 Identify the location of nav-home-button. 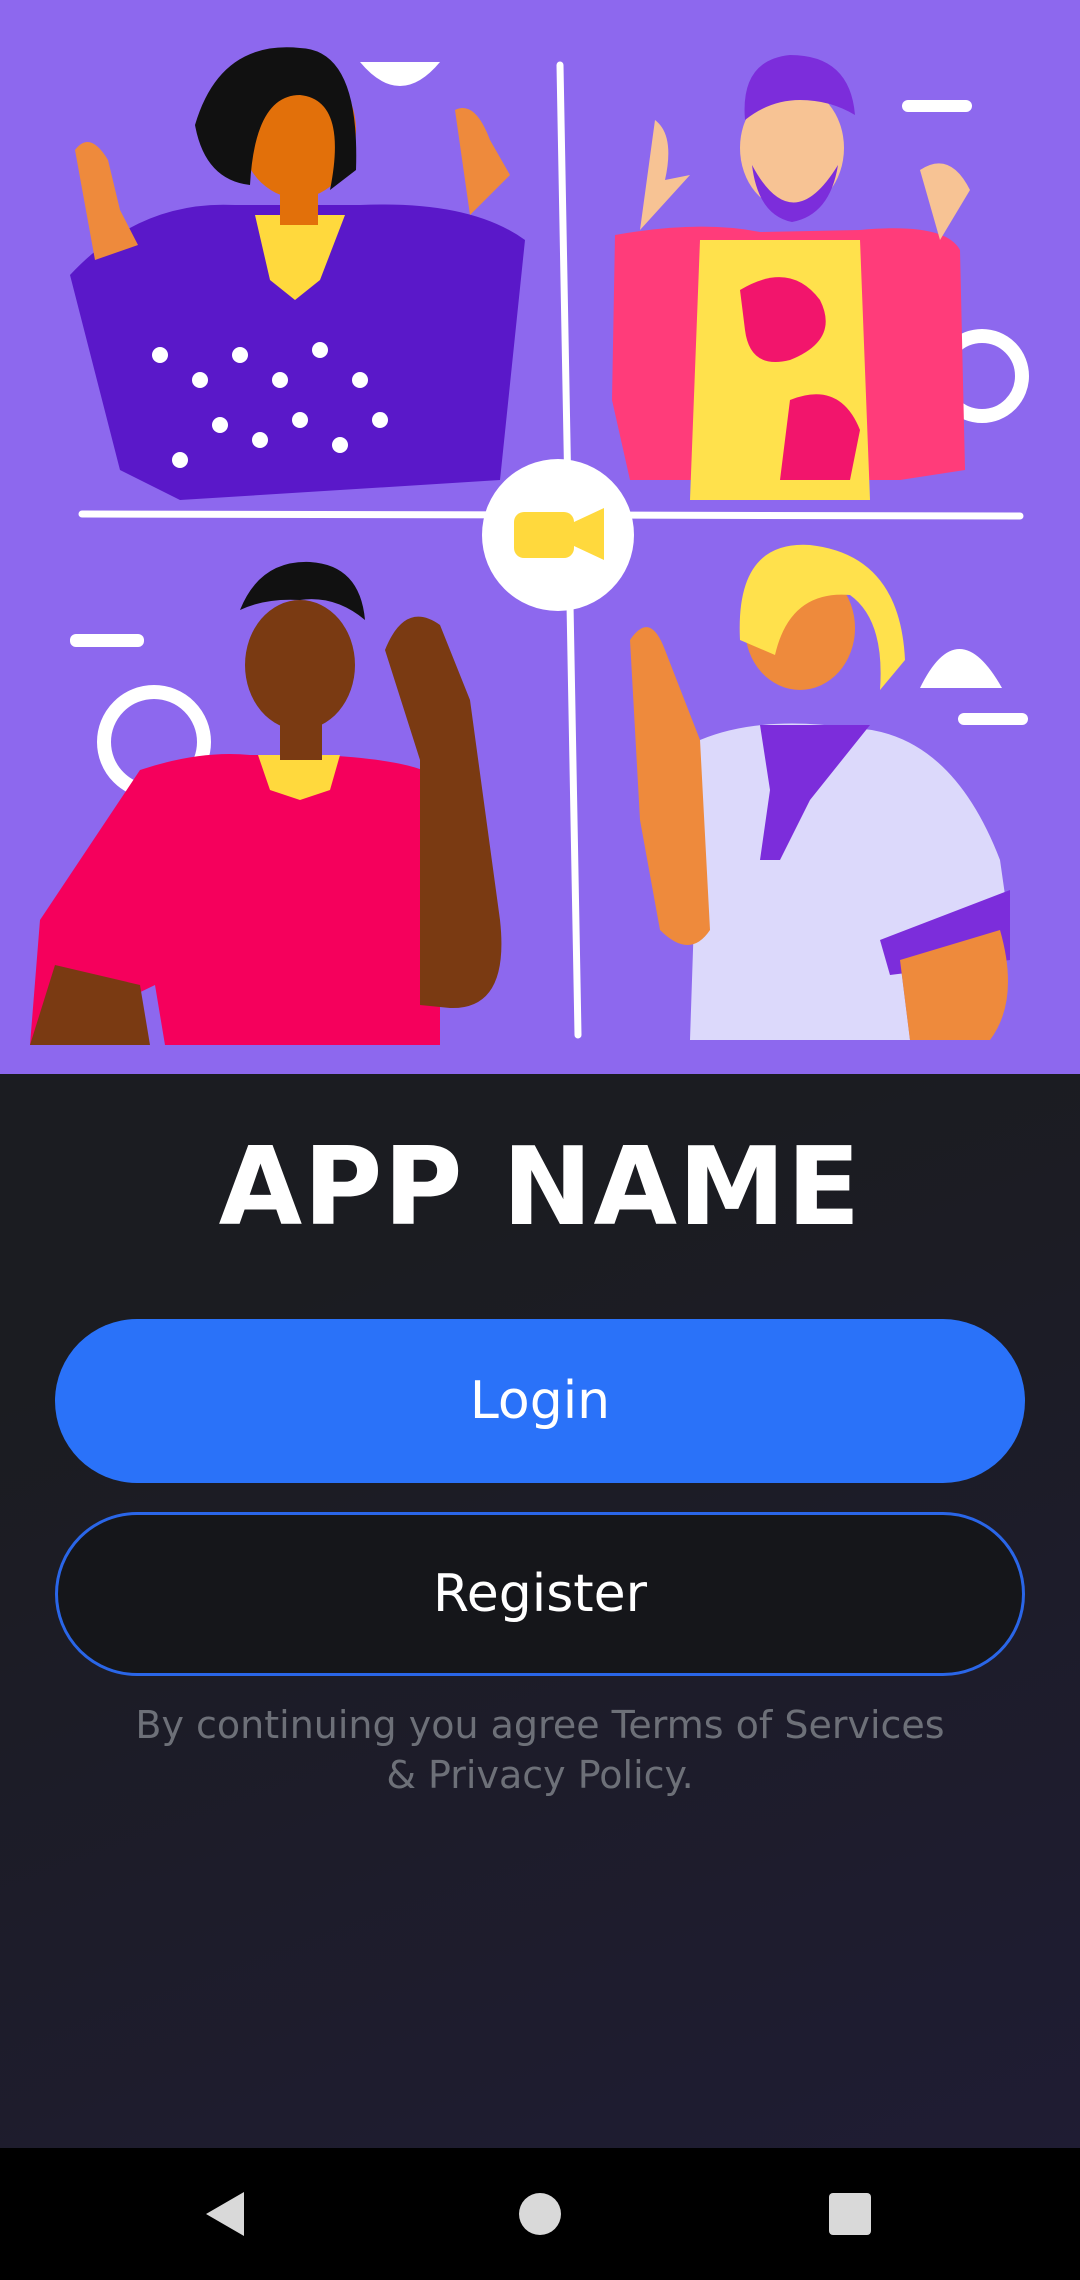
(540, 2214).